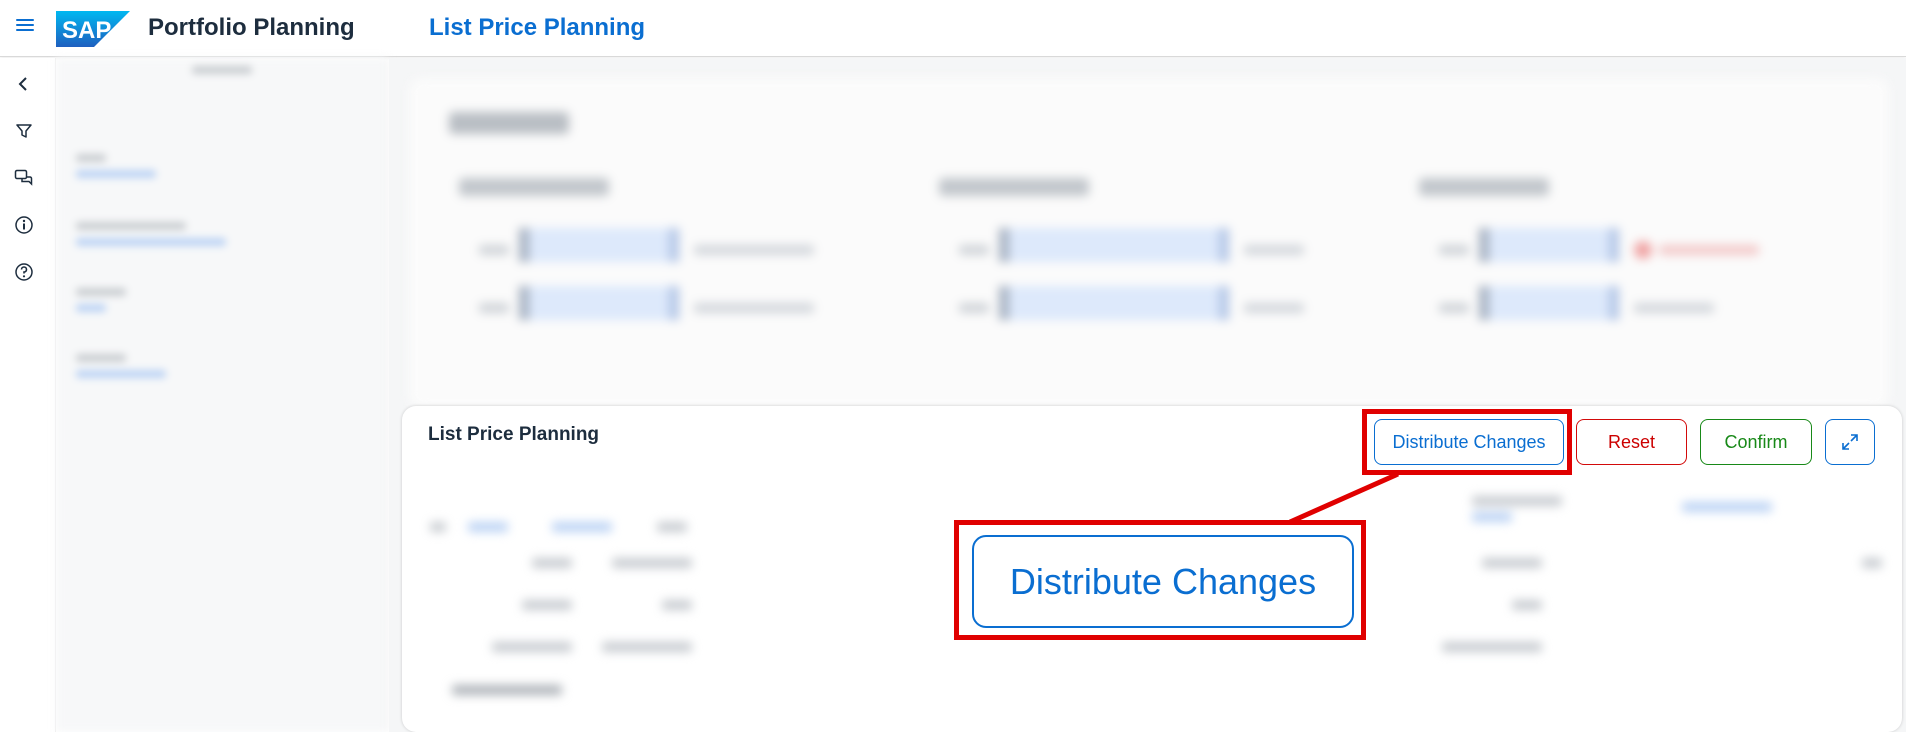 The width and height of the screenshot is (1906, 732). Describe the element at coordinates (1344, 498) in the screenshot. I see `callout-connector` at that location.